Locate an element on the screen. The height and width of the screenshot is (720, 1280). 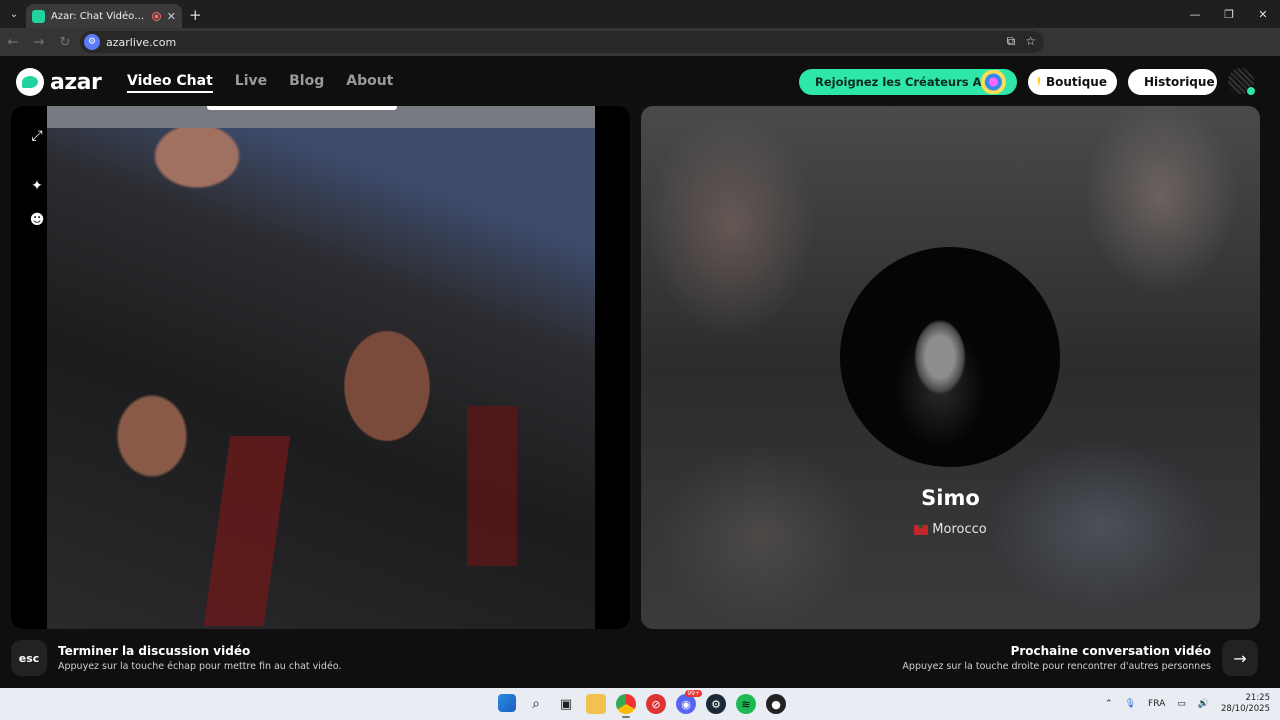
boutique-label: Boutique is located at coordinates (1076, 82).